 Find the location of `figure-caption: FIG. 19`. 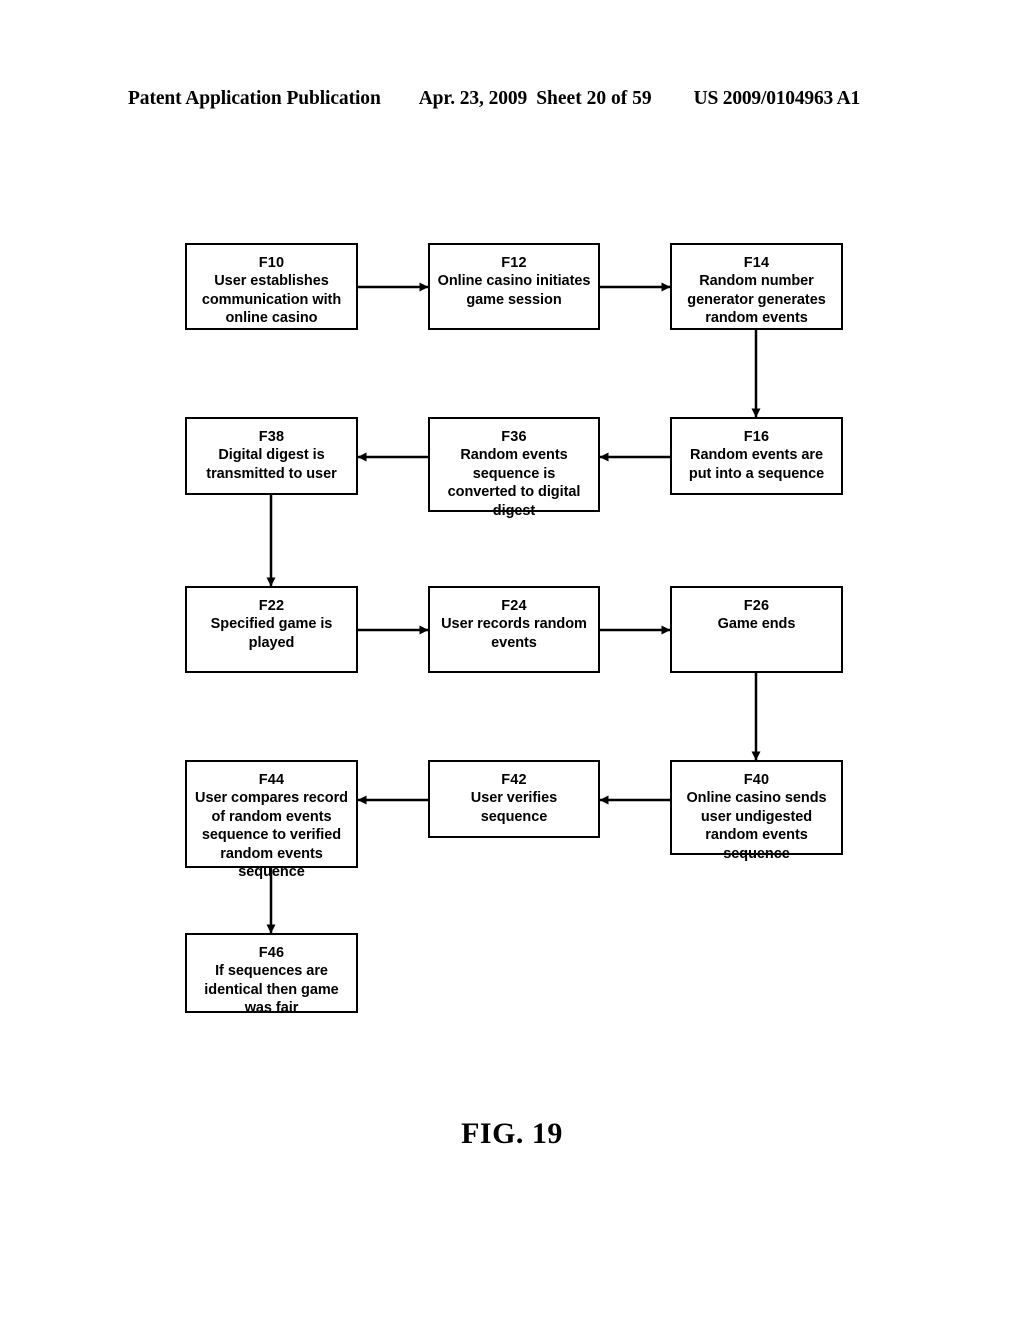

figure-caption: FIG. 19 is located at coordinates (512, 1133).